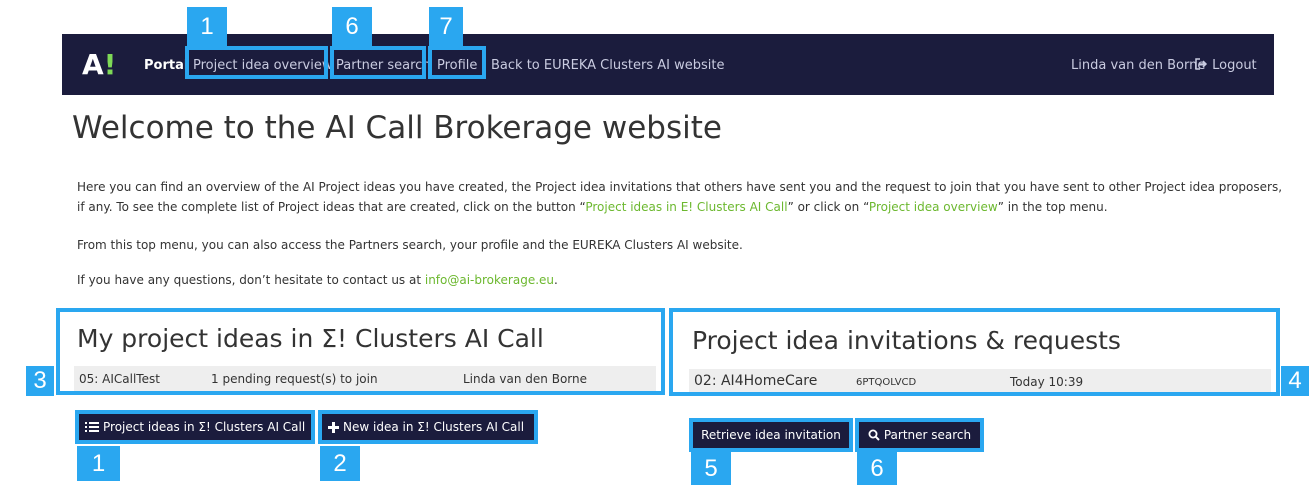 The width and height of the screenshot is (1312, 485). What do you see at coordinates (877, 468) in the screenshot?
I see `annotation-6-bottom: 6` at bounding box center [877, 468].